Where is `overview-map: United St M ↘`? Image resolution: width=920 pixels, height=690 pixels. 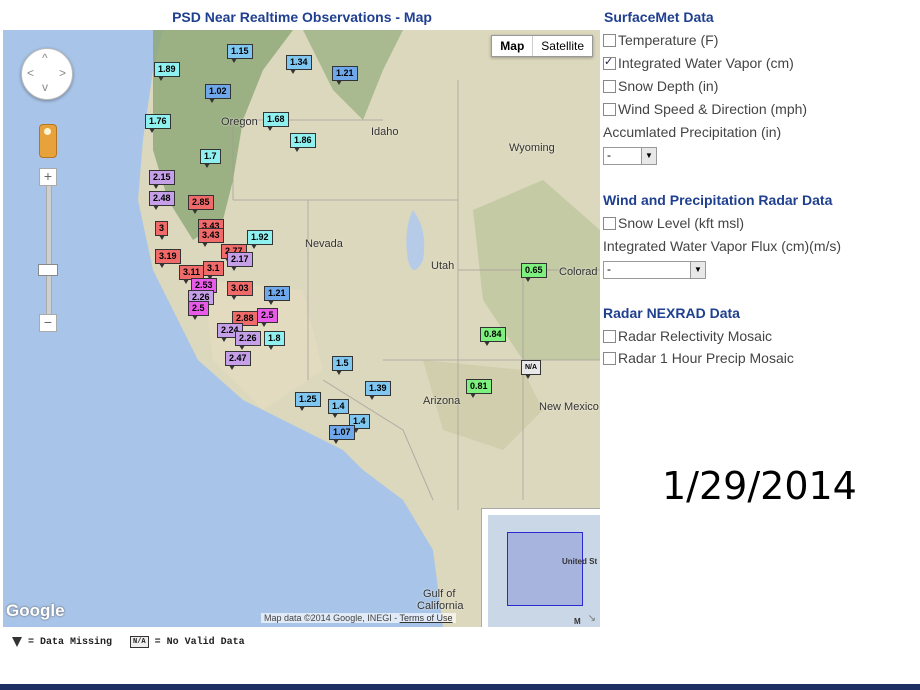 overview-map: United St M ↘ is located at coordinates (540, 567).